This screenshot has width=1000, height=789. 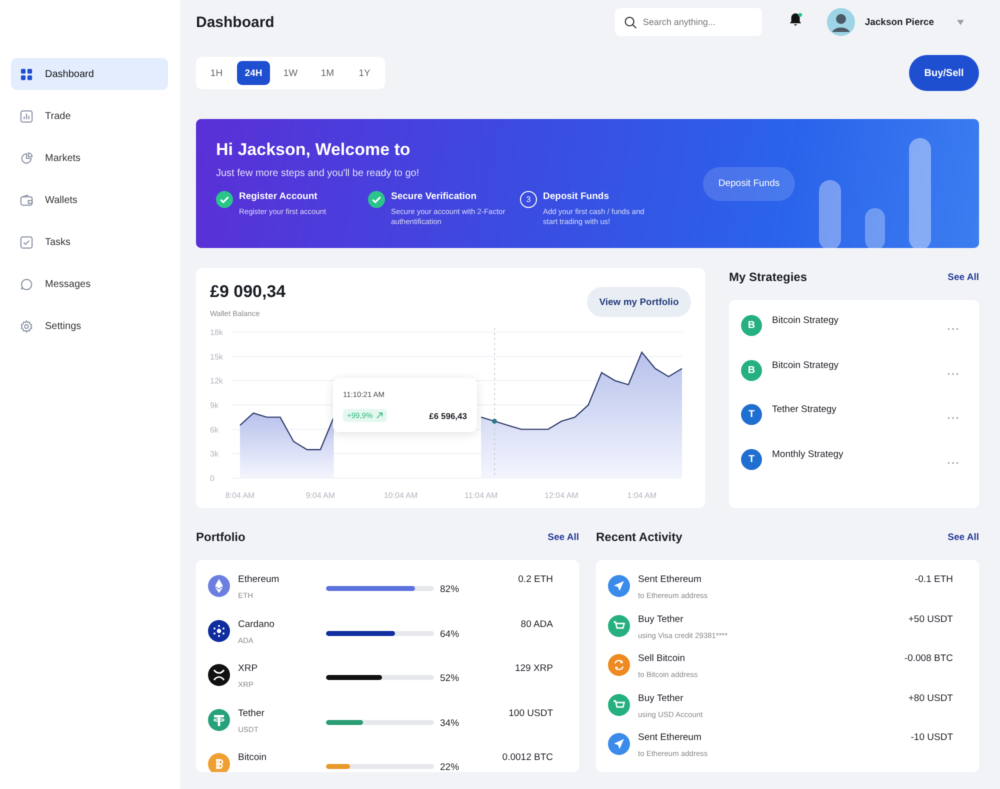 I want to click on step-title: Secure Verification, so click(x=434, y=196).